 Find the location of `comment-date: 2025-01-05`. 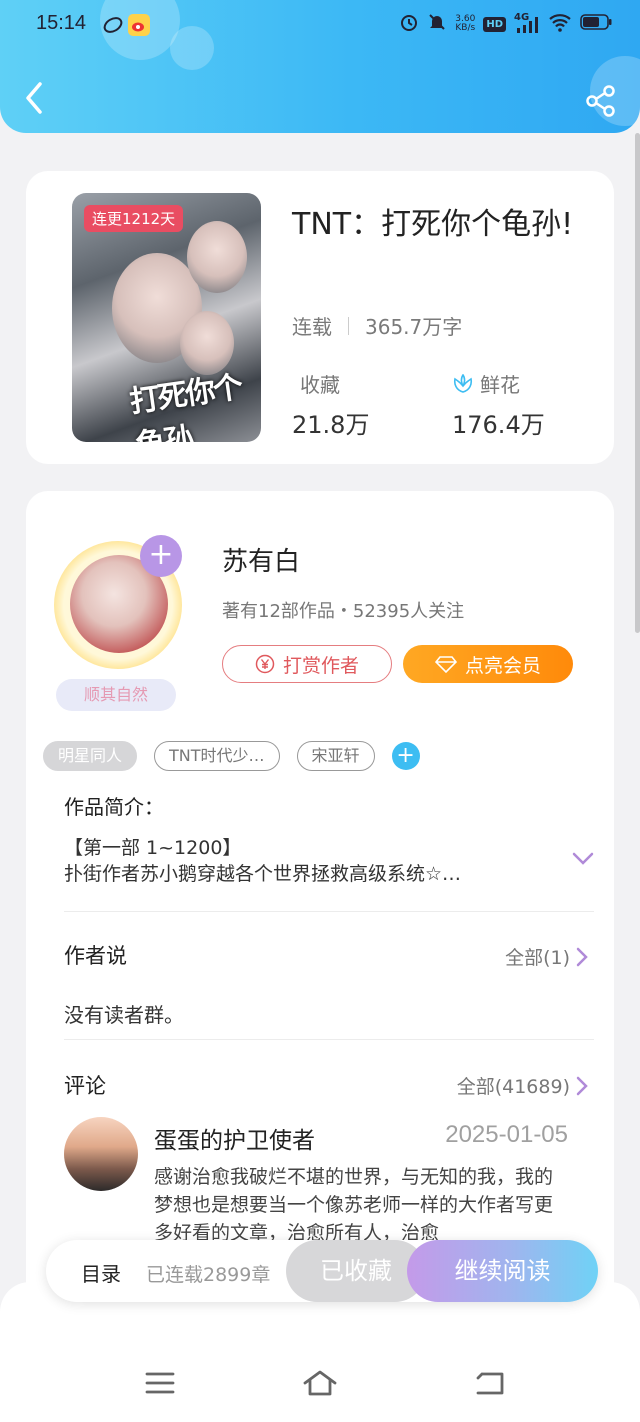

comment-date: 2025-01-05 is located at coordinates (506, 1134).